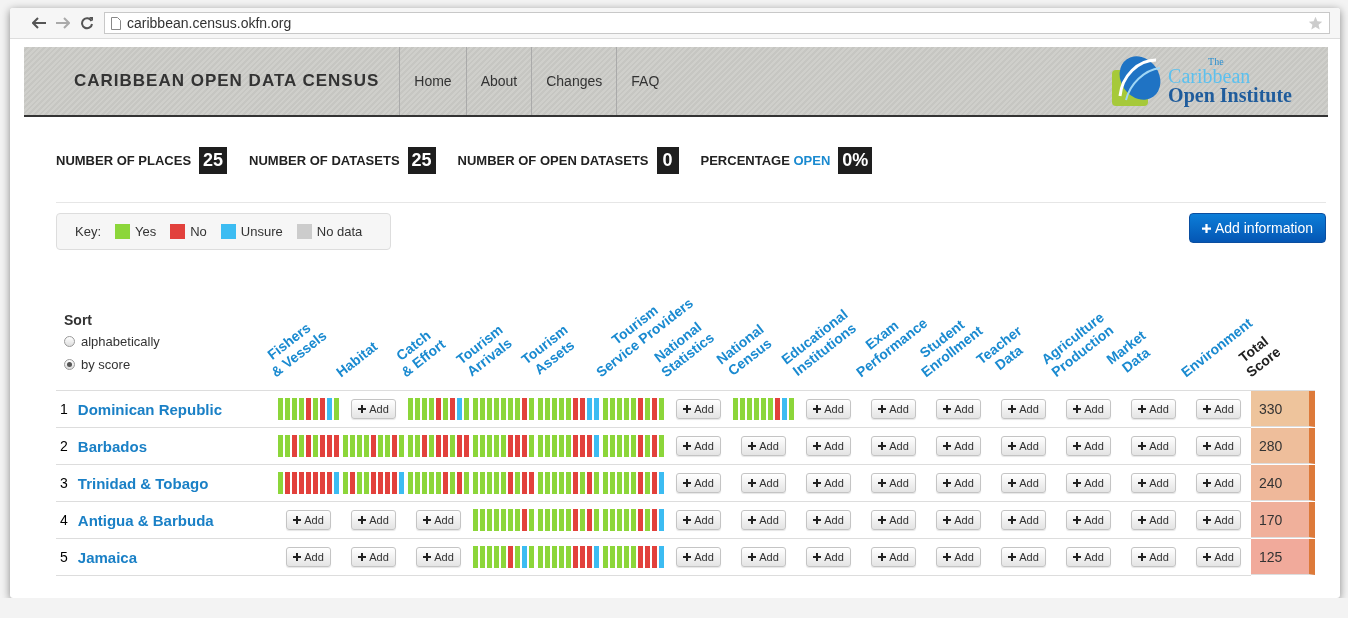 The image size is (1348, 618). What do you see at coordinates (112, 364) in the screenshot?
I see `sort-option: by score` at bounding box center [112, 364].